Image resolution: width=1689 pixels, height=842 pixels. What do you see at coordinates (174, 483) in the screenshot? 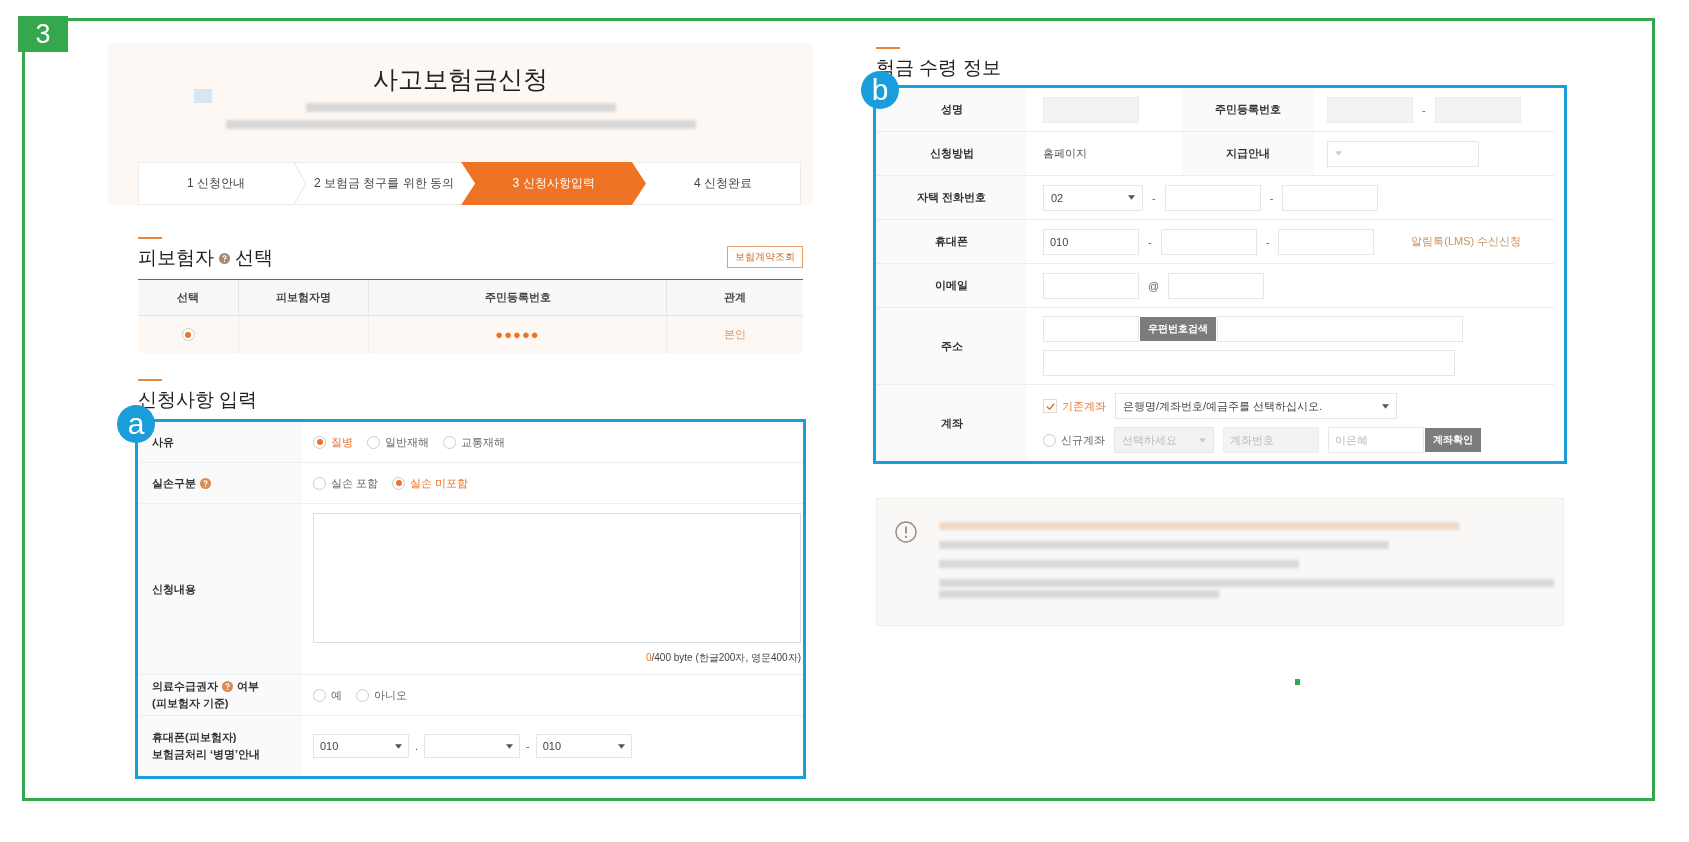
I see `field-label: 실손구분` at bounding box center [174, 483].